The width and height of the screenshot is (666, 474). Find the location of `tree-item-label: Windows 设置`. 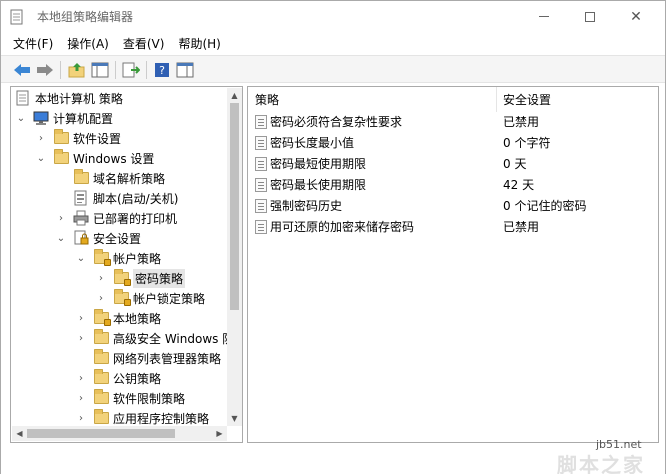

tree-item-label: Windows 设置 is located at coordinates (114, 158).